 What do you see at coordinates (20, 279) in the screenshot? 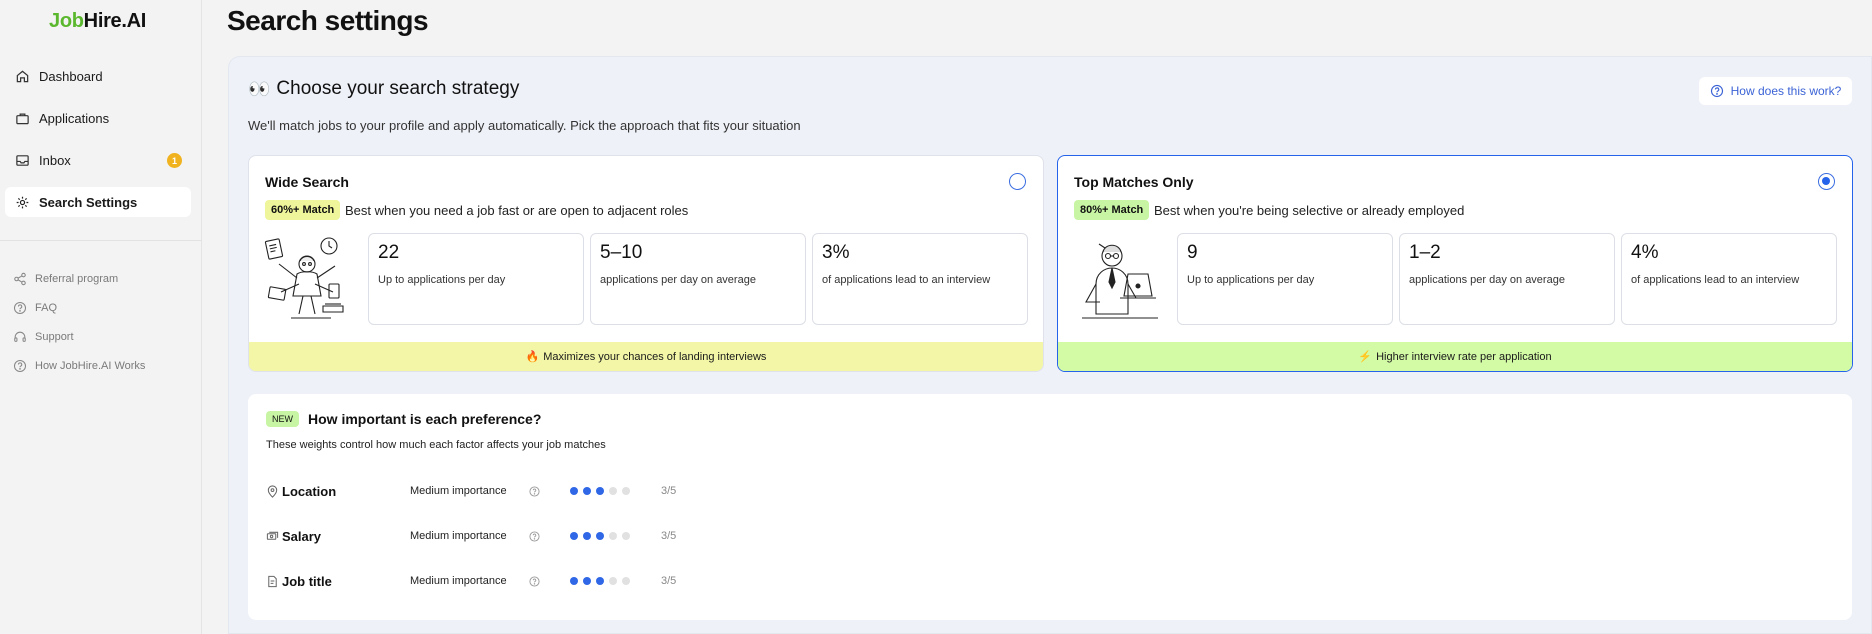
I see `share-icon` at bounding box center [20, 279].